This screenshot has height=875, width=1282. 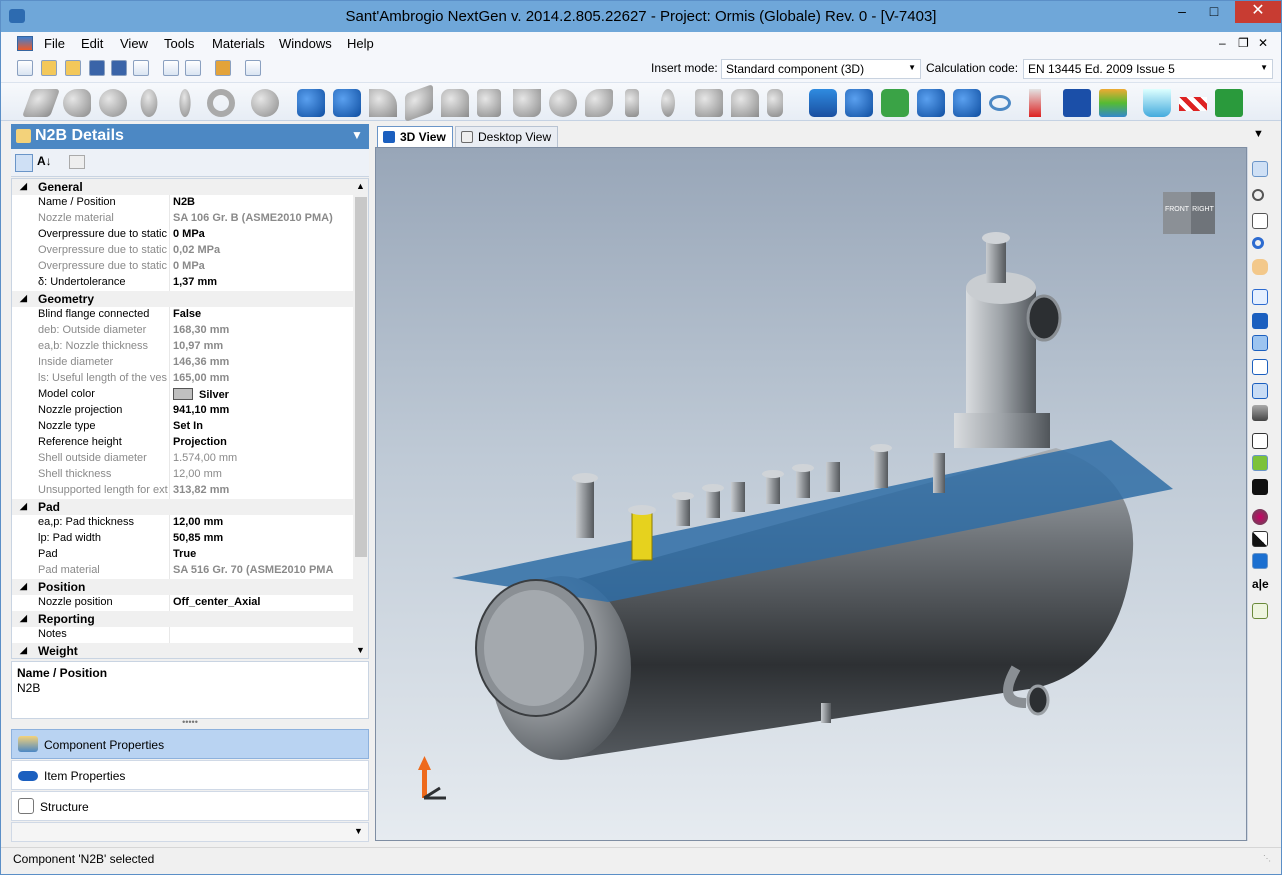 What do you see at coordinates (527, 103) in the screenshot?
I see `skirt-icon` at bounding box center [527, 103].